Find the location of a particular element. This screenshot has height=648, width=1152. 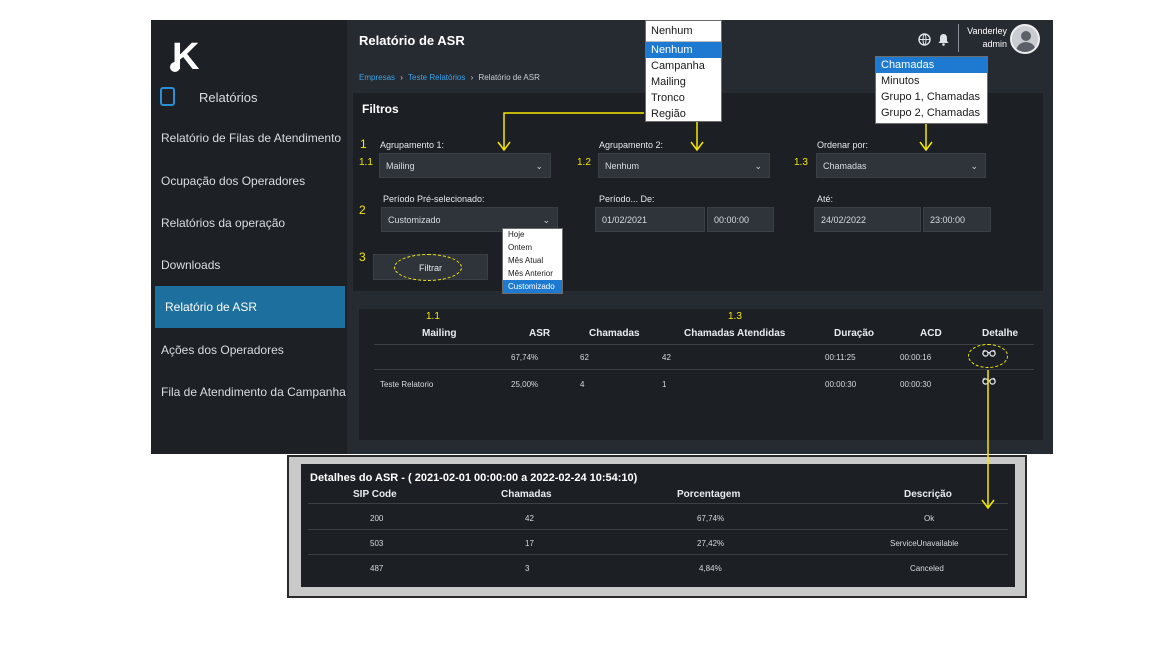

annotation-1: 1 is located at coordinates (363, 144).